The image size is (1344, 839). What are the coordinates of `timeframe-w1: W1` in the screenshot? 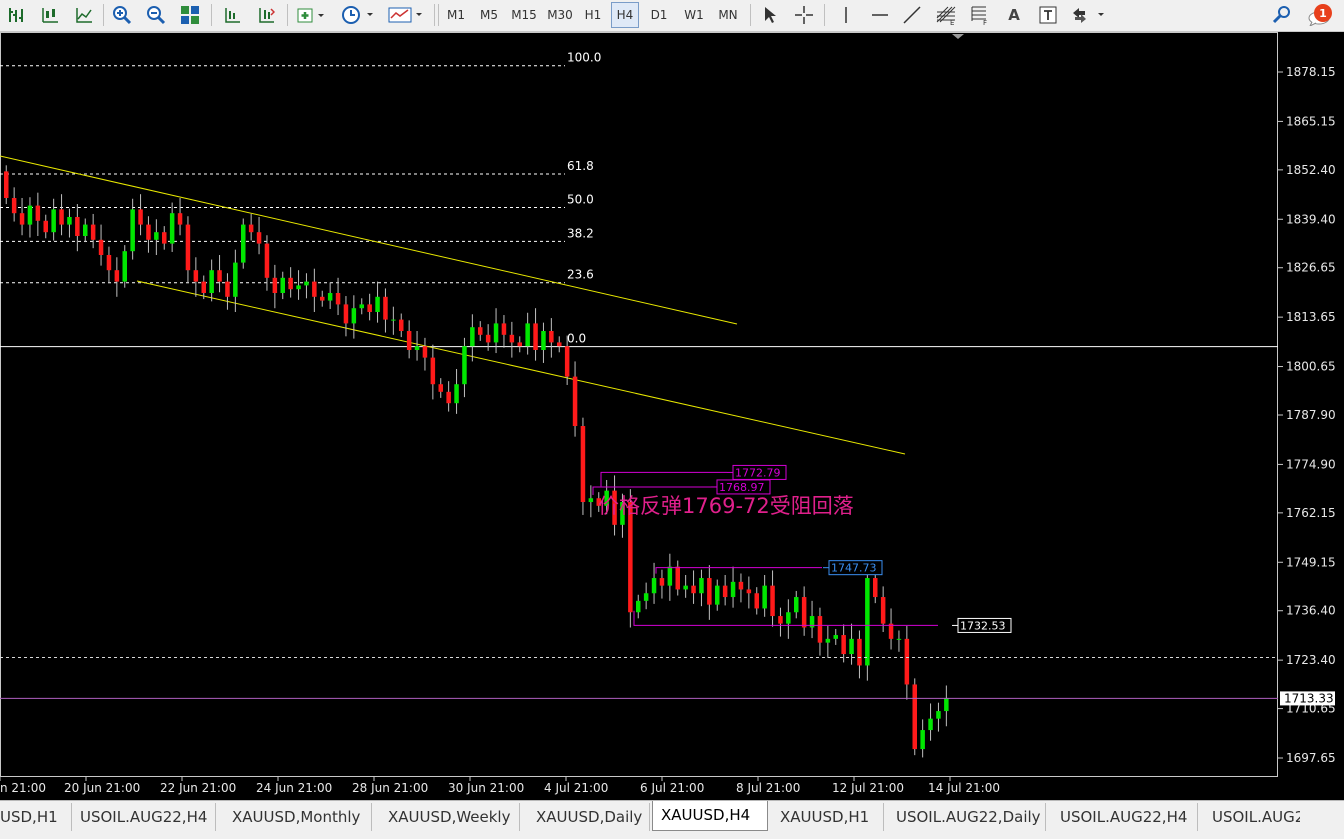 It's located at (694, 15).